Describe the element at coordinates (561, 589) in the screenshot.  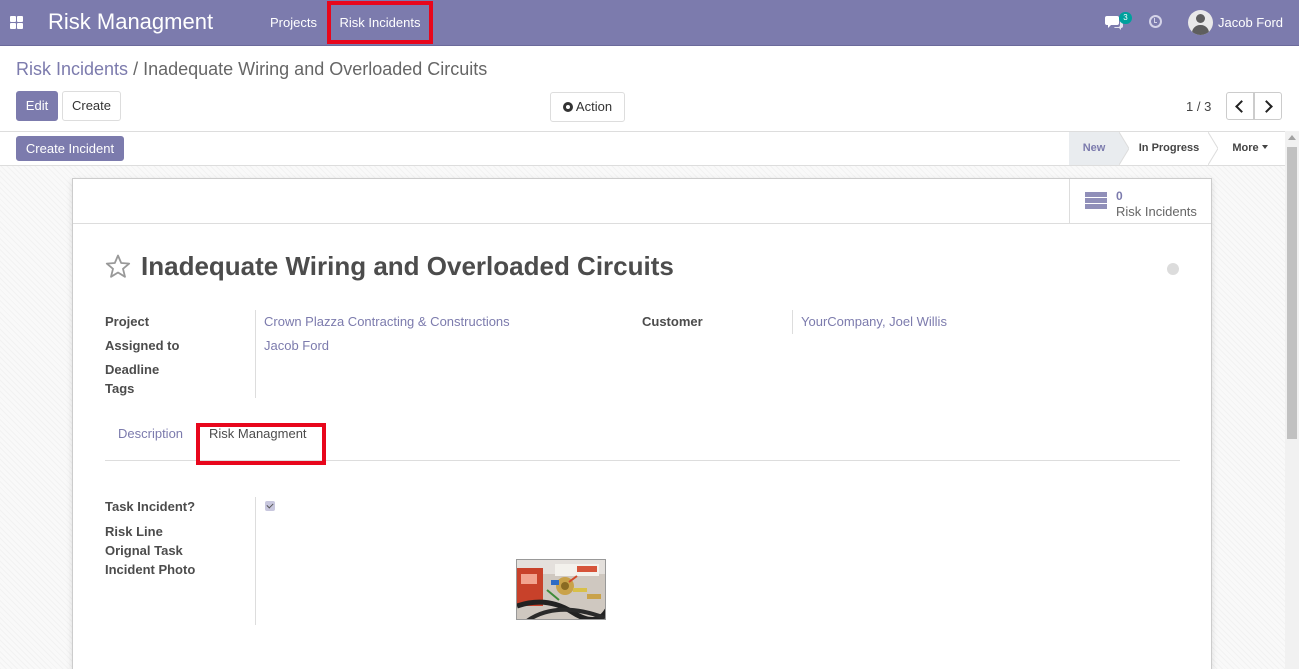
I see `incident-photo-image` at that location.